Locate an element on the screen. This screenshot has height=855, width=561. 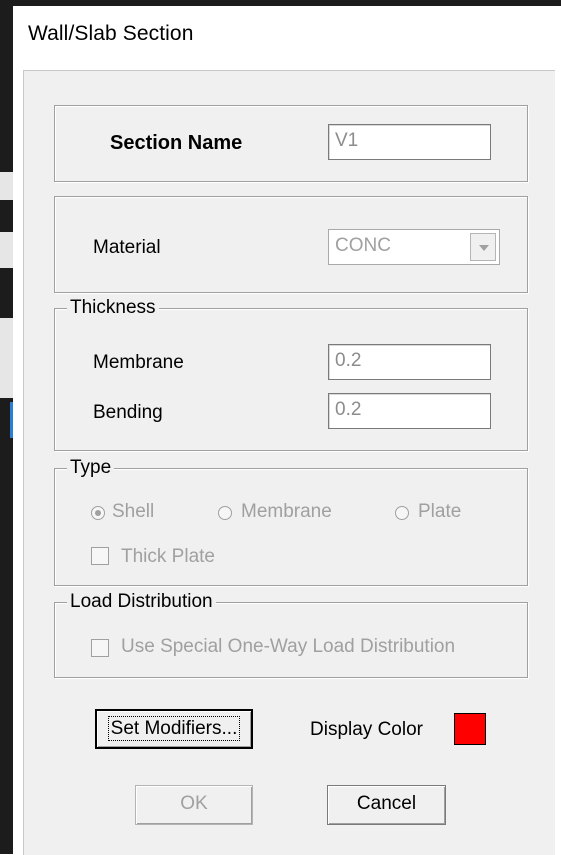
section-name-input: V1 is located at coordinates (409, 142).